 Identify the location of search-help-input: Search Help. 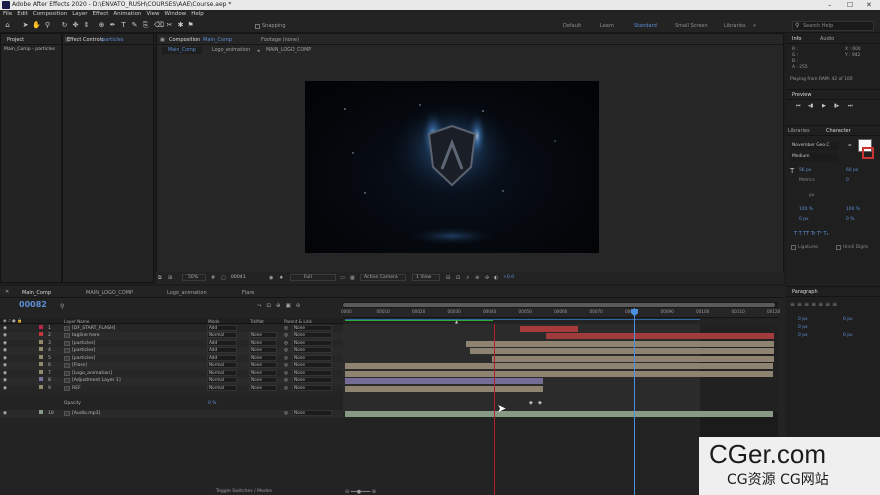
(833, 26).